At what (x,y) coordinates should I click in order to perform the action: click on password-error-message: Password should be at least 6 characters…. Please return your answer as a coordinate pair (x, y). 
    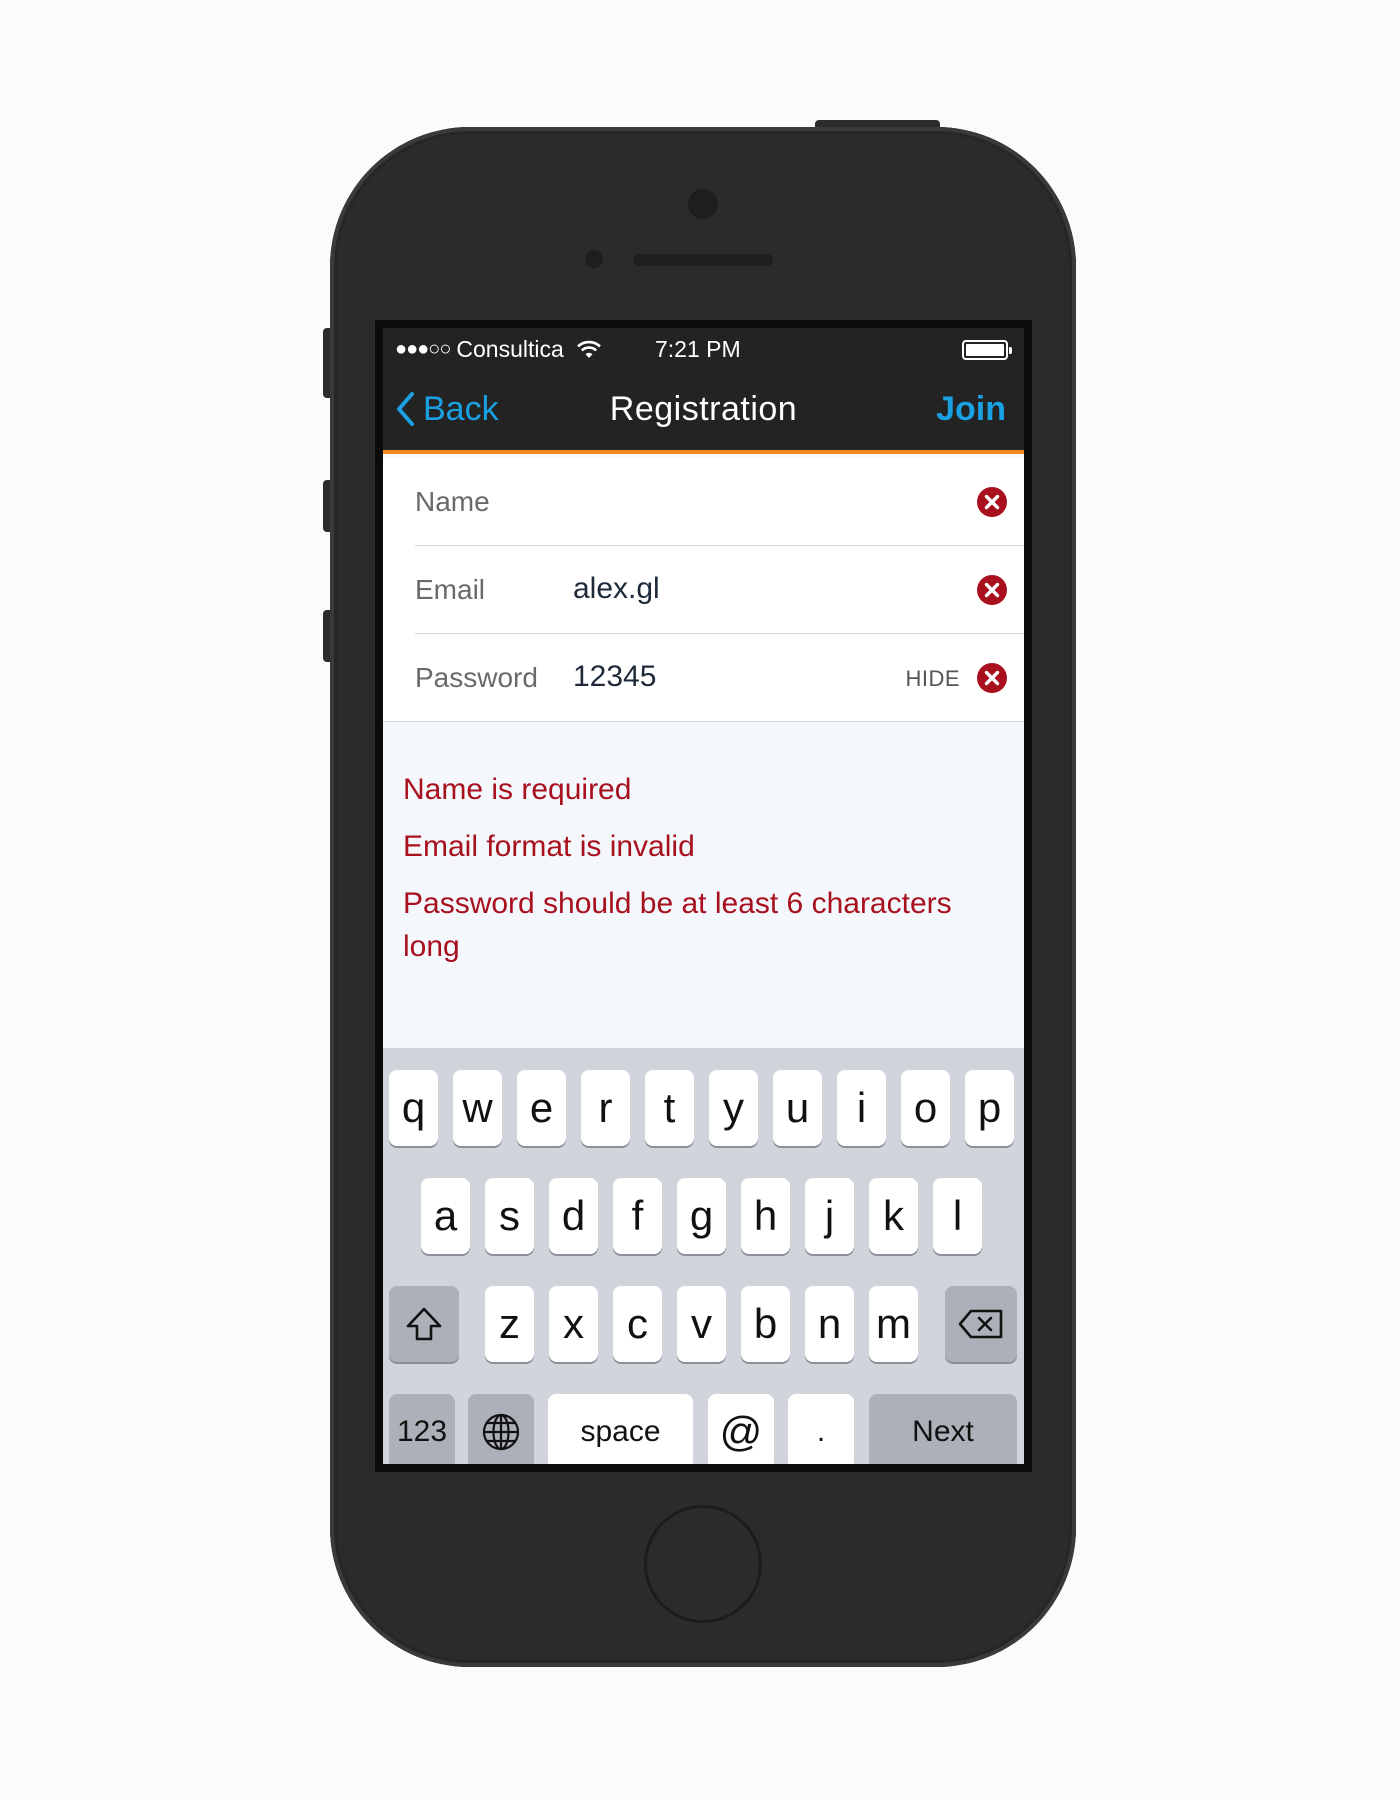
    Looking at the image, I should click on (677, 925).